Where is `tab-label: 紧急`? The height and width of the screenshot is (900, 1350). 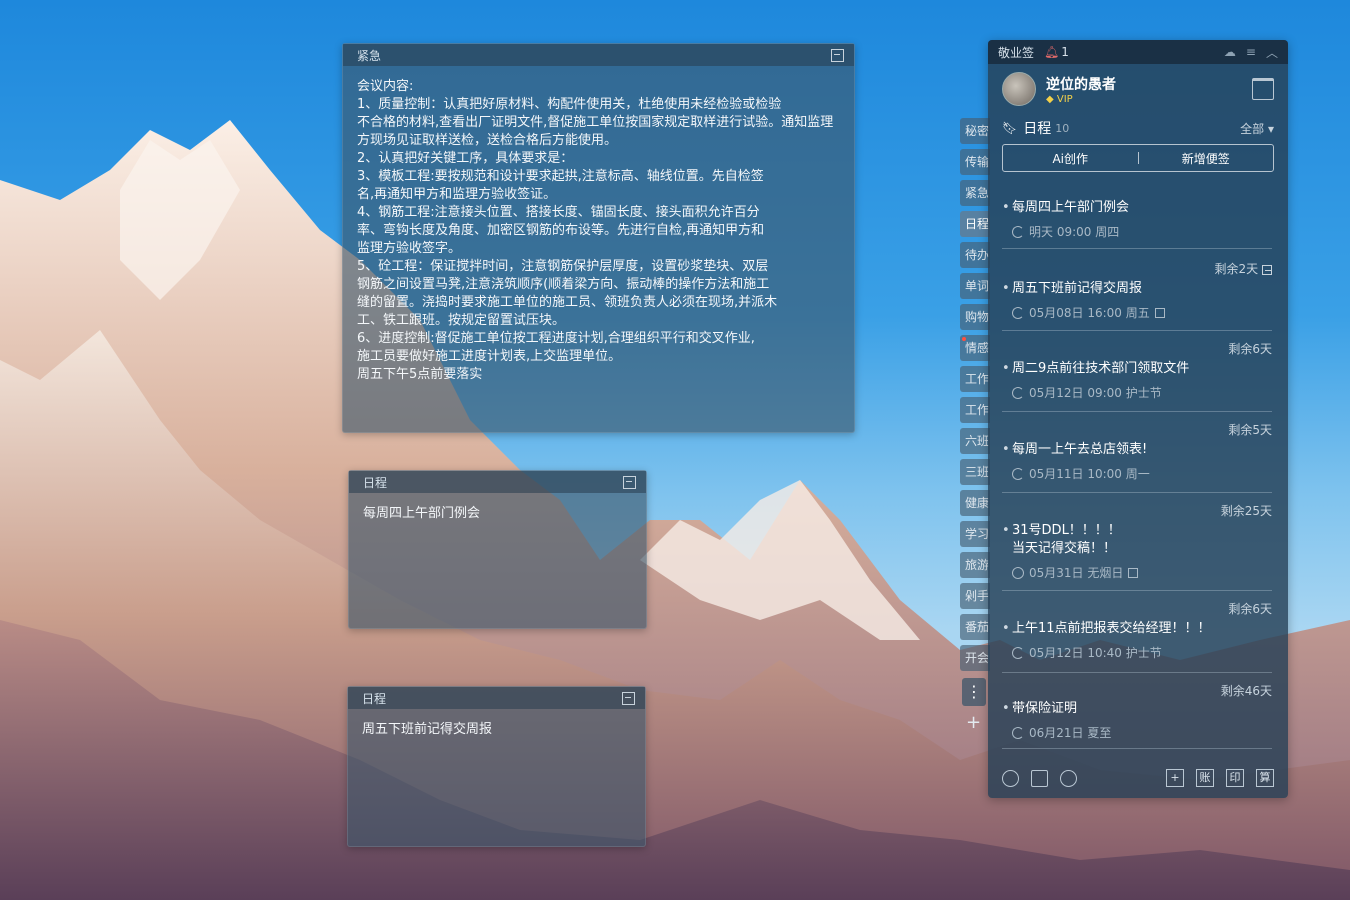 tab-label: 紧急 is located at coordinates (977, 193).